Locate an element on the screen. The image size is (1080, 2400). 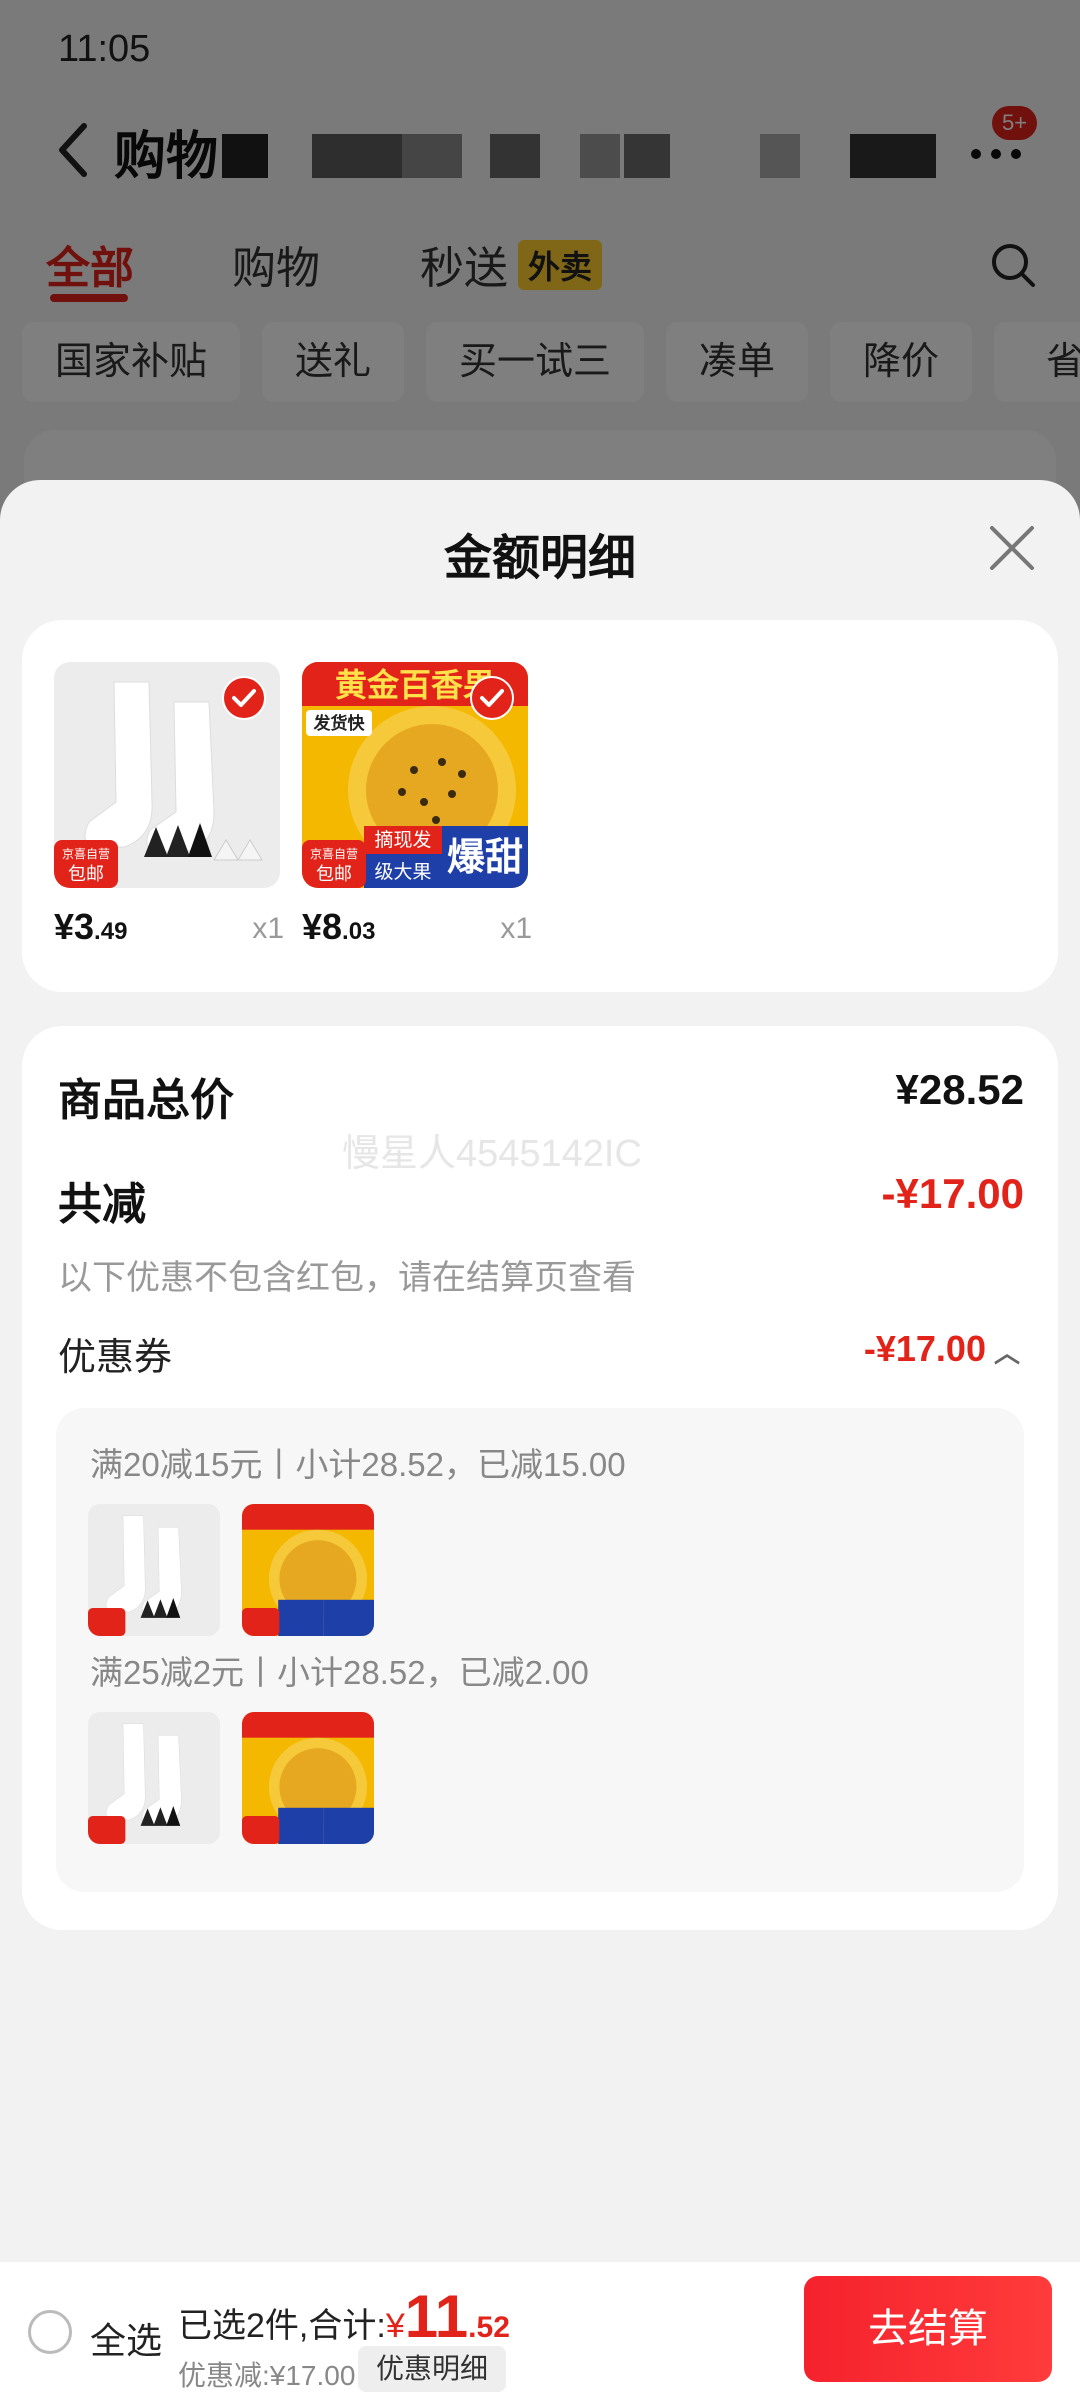
order-summary: 已选2件,合计:¥11.52 is located at coordinates (344, 2316).